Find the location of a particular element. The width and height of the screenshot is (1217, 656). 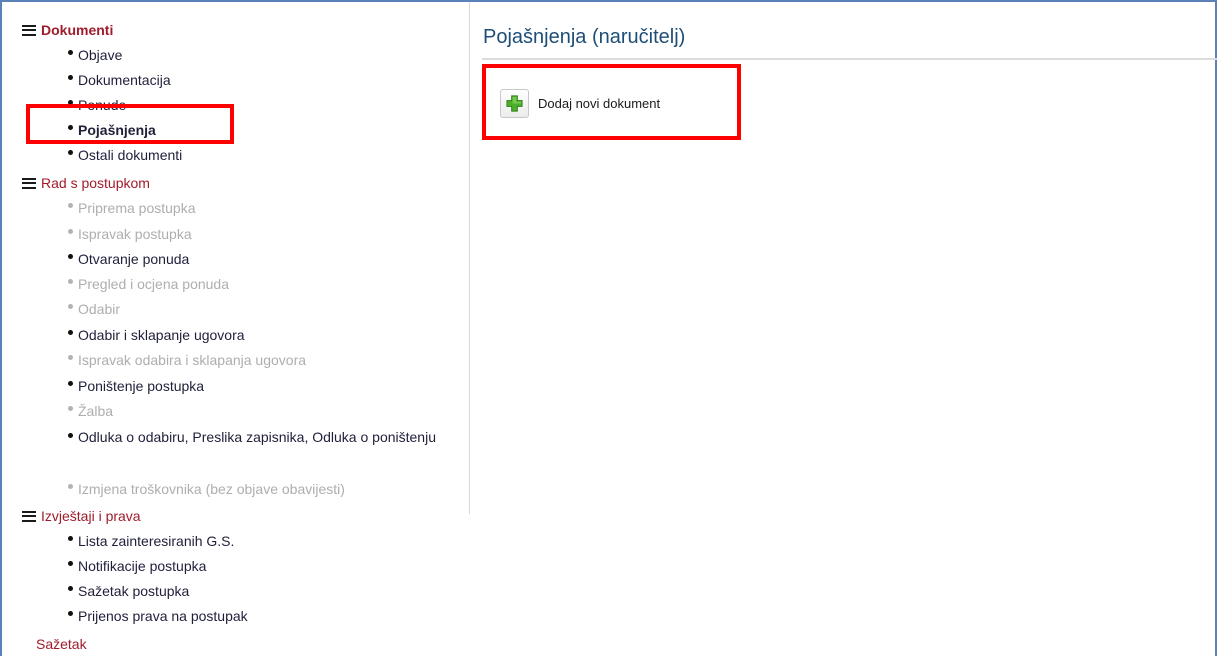

sidebar-item-label: Prijenos prava na postupak is located at coordinates (163, 616).